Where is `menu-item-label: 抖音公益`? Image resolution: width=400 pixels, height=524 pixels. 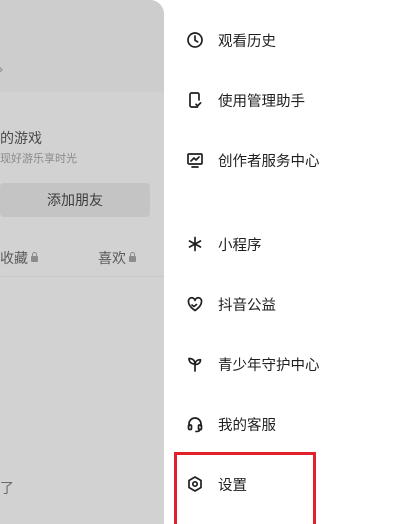
menu-item-label: 抖音公益 is located at coordinates (247, 305).